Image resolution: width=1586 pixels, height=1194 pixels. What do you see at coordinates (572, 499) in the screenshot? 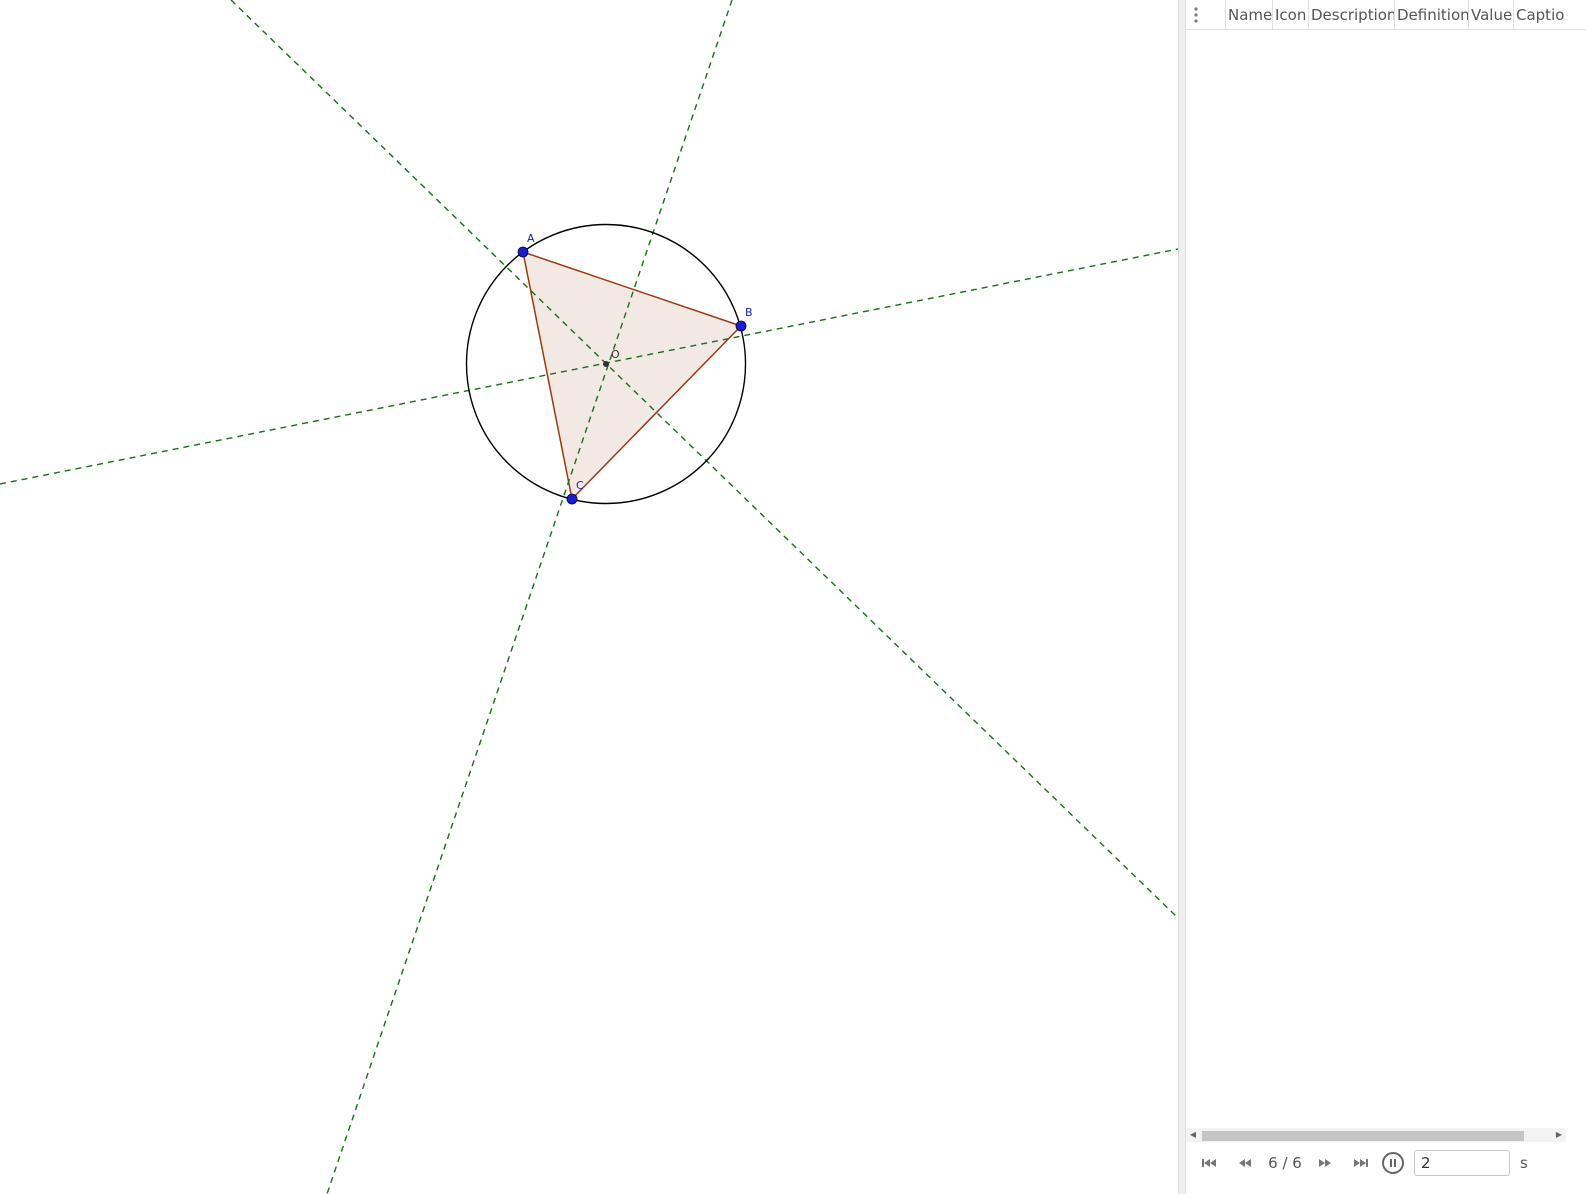
I see `point-c` at bounding box center [572, 499].